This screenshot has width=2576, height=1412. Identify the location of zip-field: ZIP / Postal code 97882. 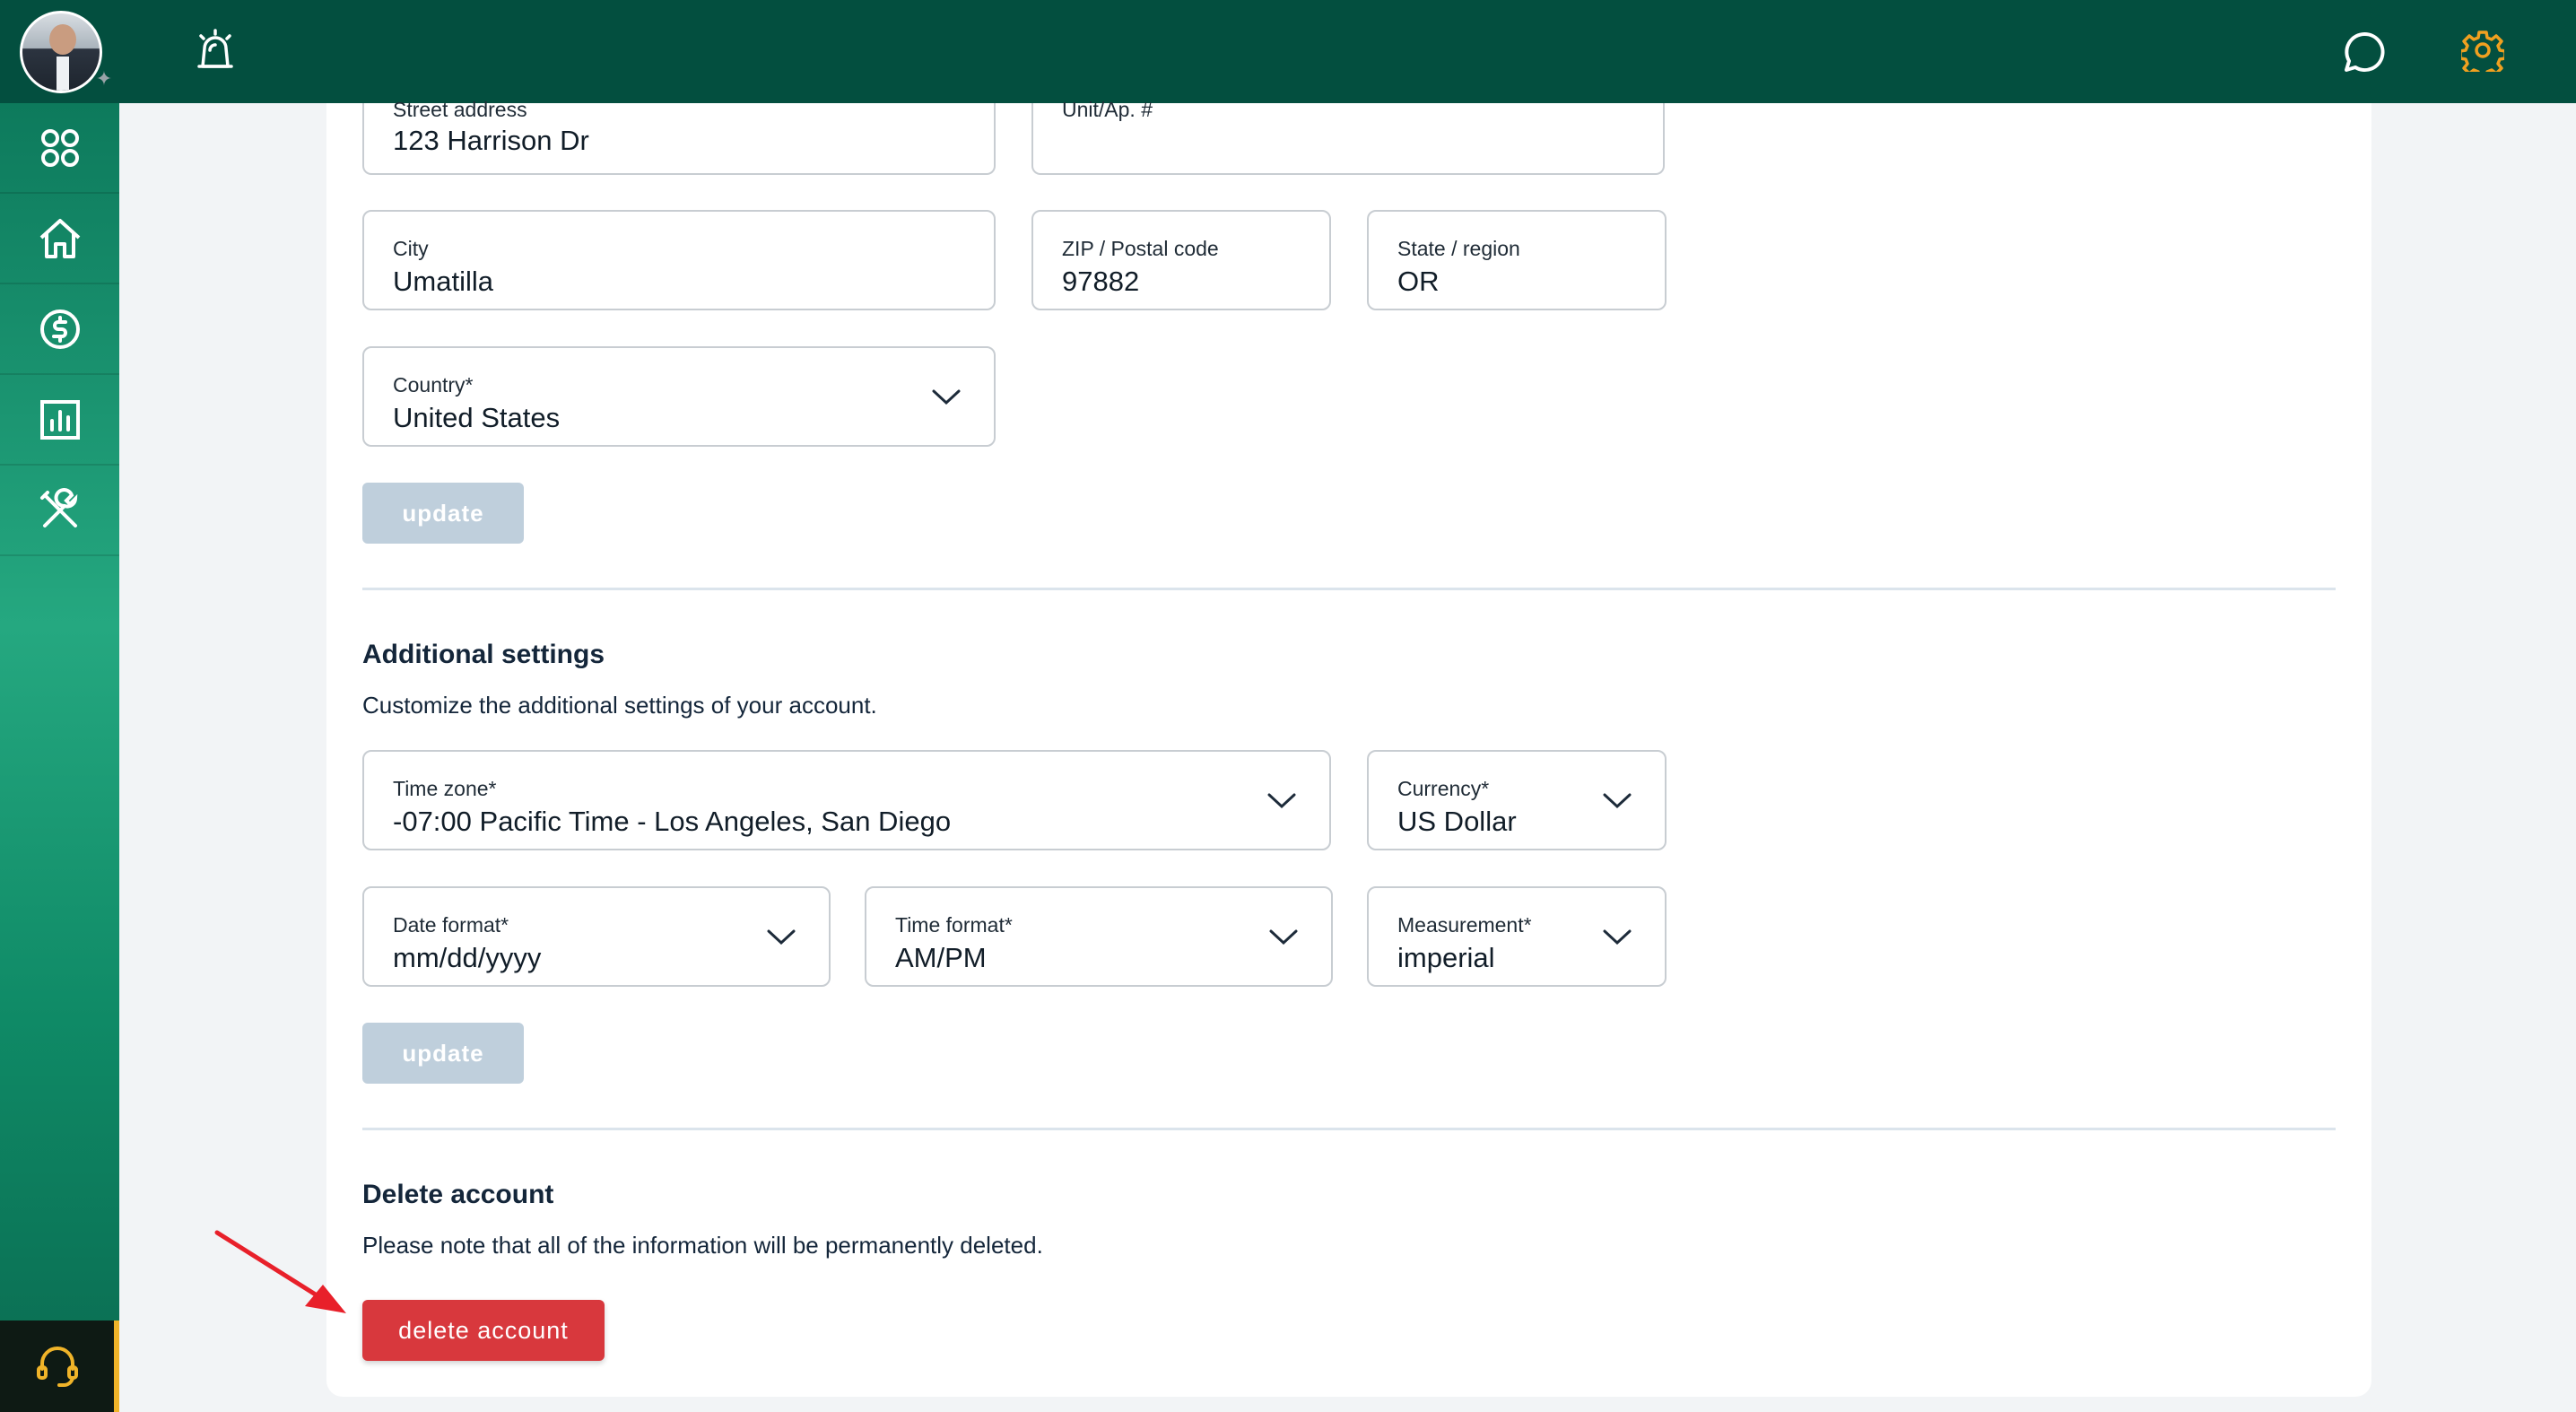
(1181, 260).